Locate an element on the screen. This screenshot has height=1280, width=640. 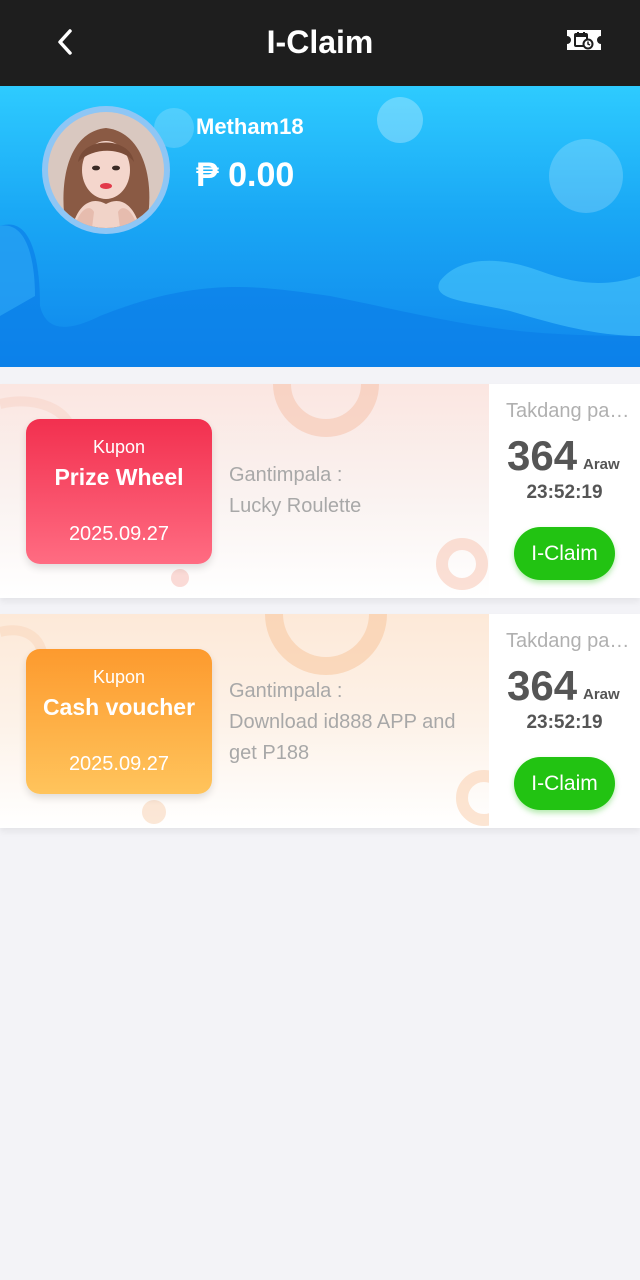
coupon-title: Cash voucher is located at coordinates (119, 707).